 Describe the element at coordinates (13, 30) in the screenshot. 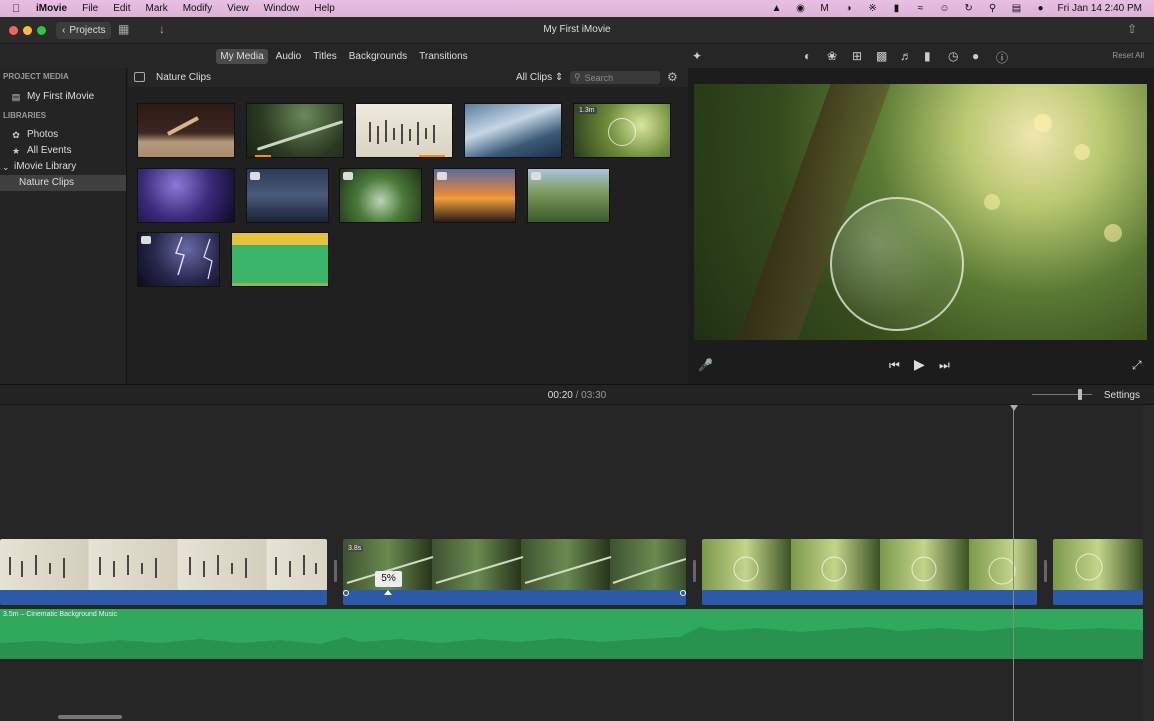

I see `close-window-button` at that location.